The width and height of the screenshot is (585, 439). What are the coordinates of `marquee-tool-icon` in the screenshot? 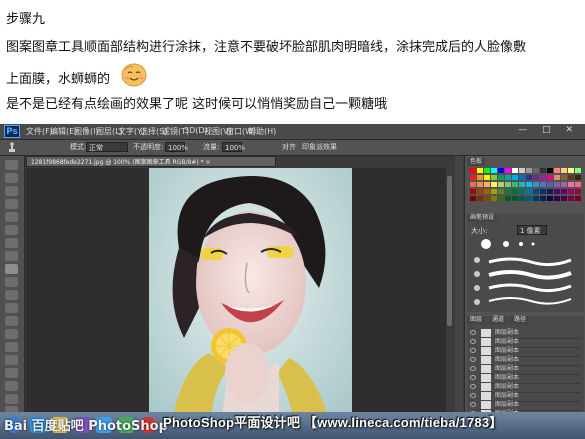 It's located at (11, 178).